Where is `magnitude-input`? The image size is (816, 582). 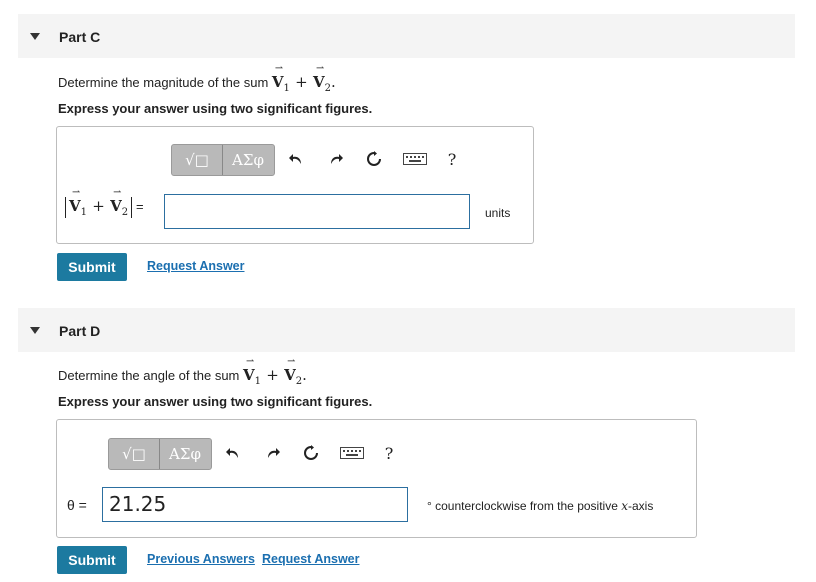 magnitude-input is located at coordinates (317, 211).